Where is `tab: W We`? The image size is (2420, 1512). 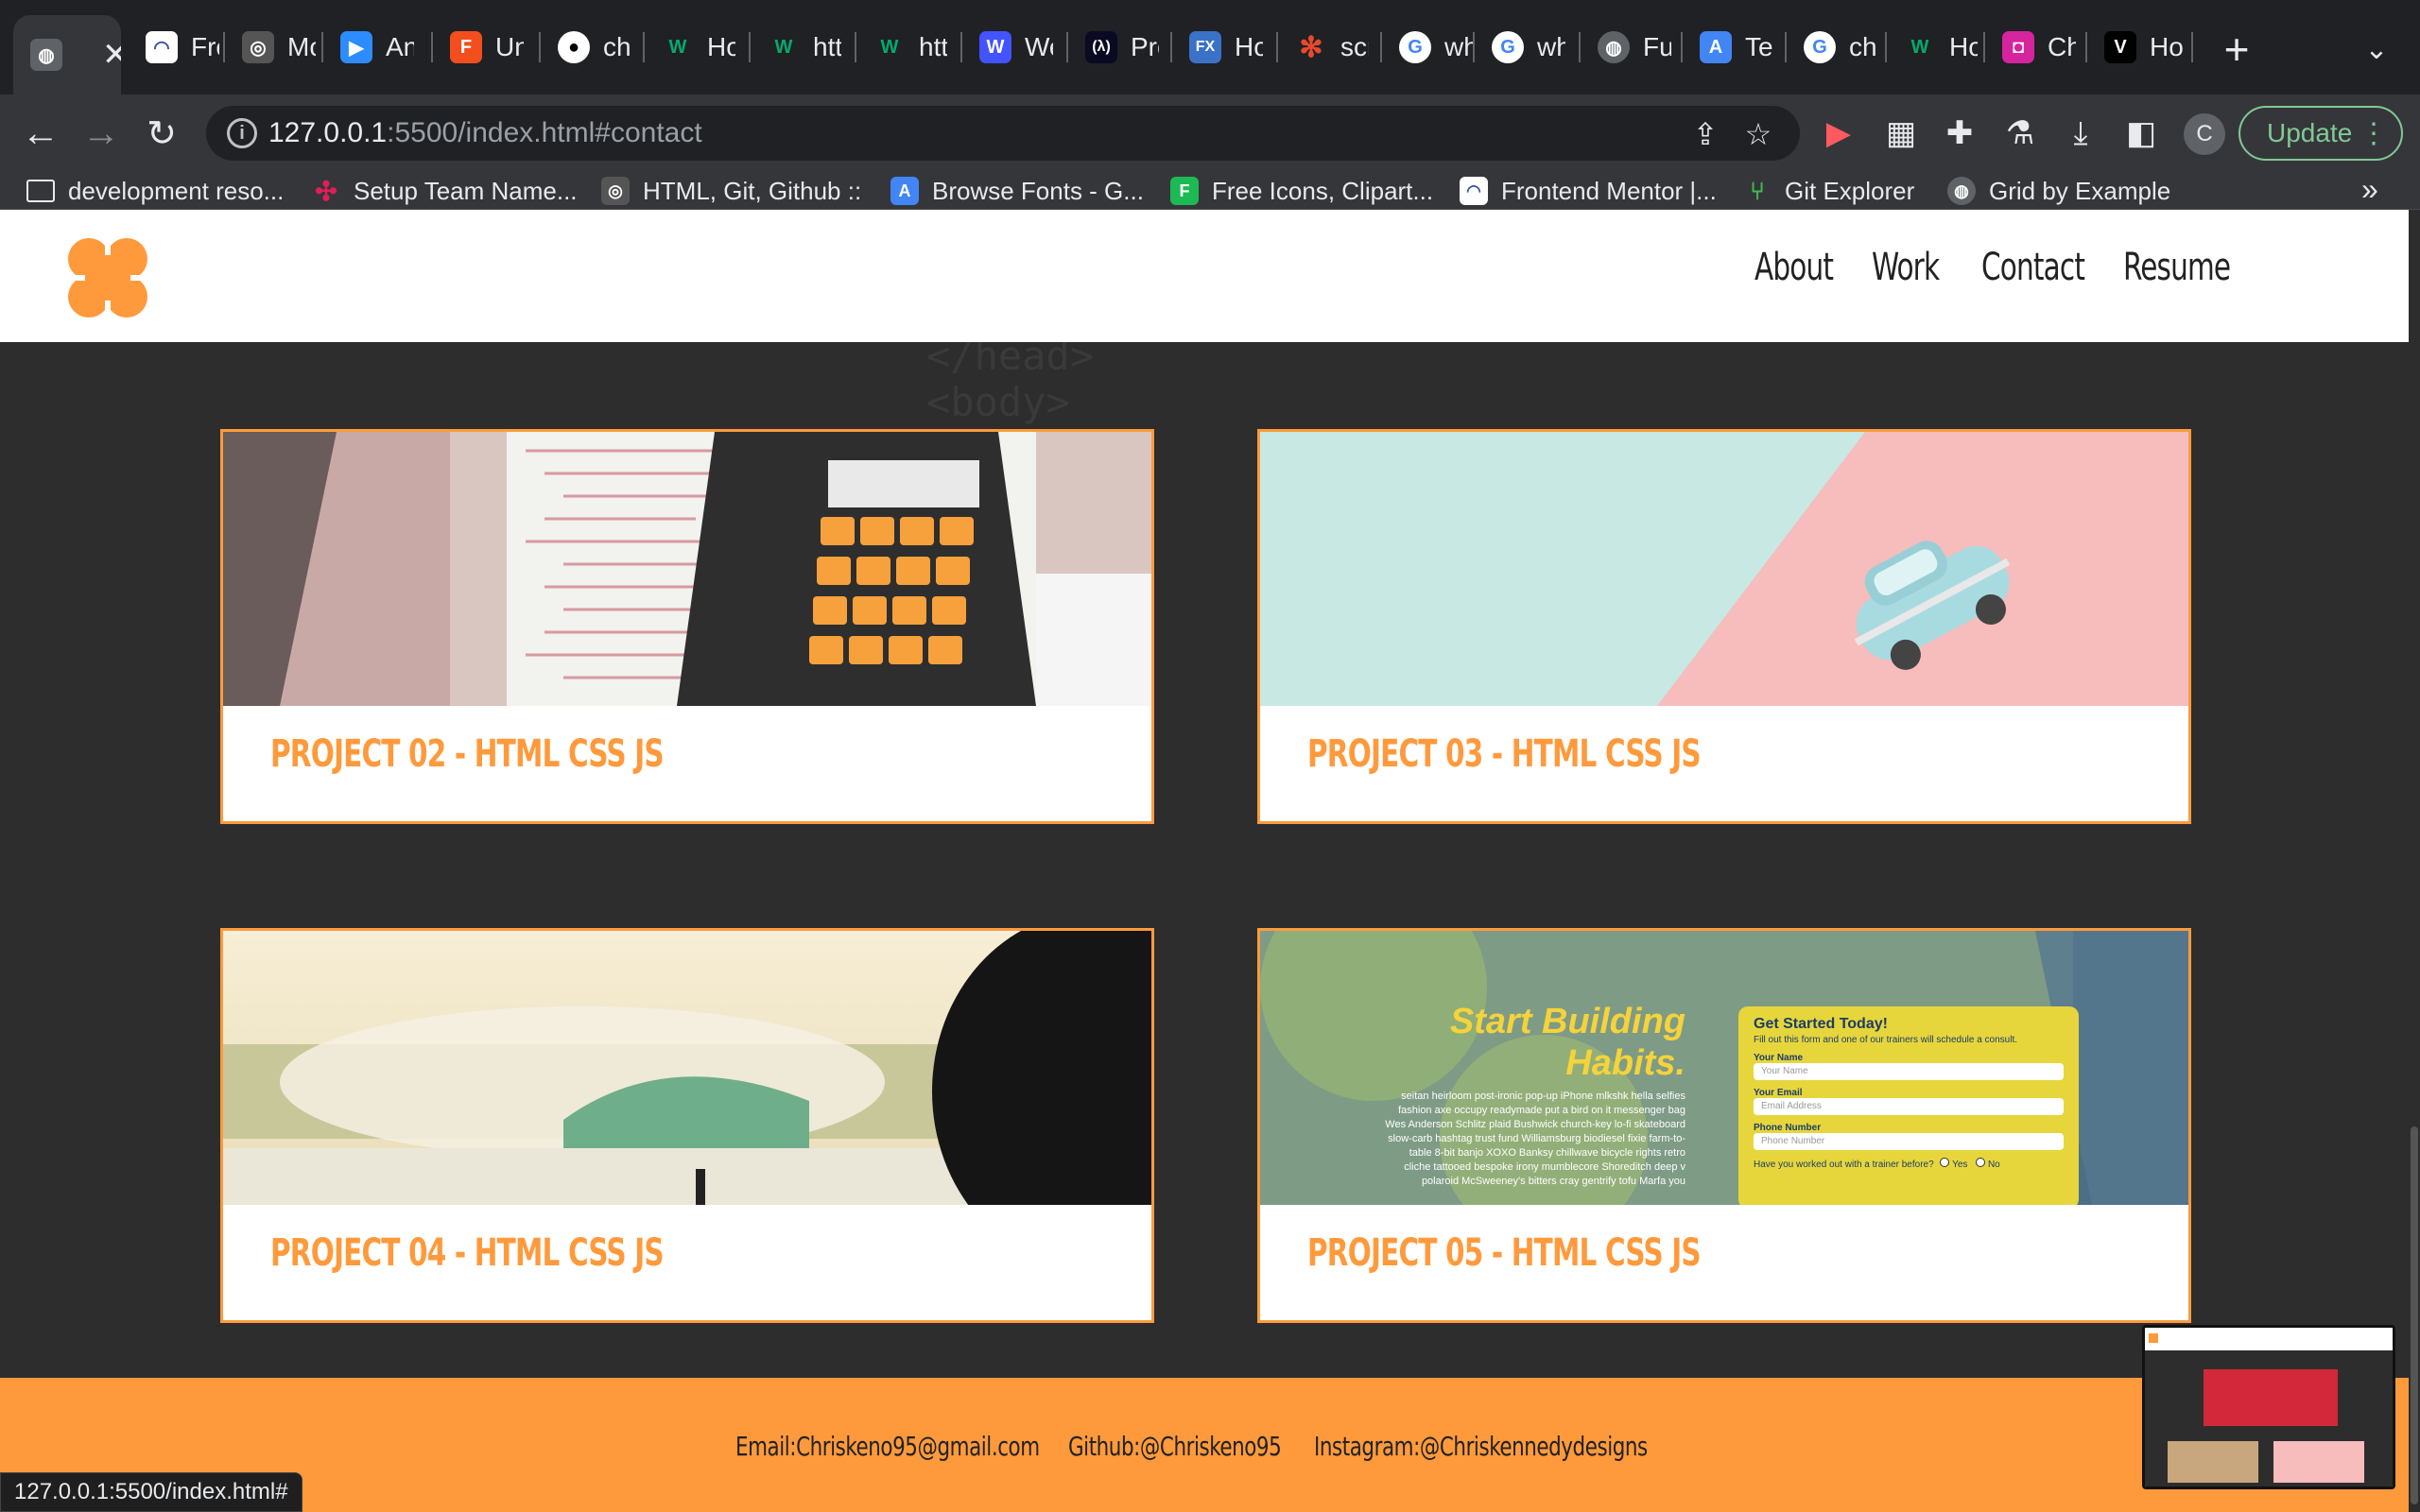 tab: W We is located at coordinates (1007, 47).